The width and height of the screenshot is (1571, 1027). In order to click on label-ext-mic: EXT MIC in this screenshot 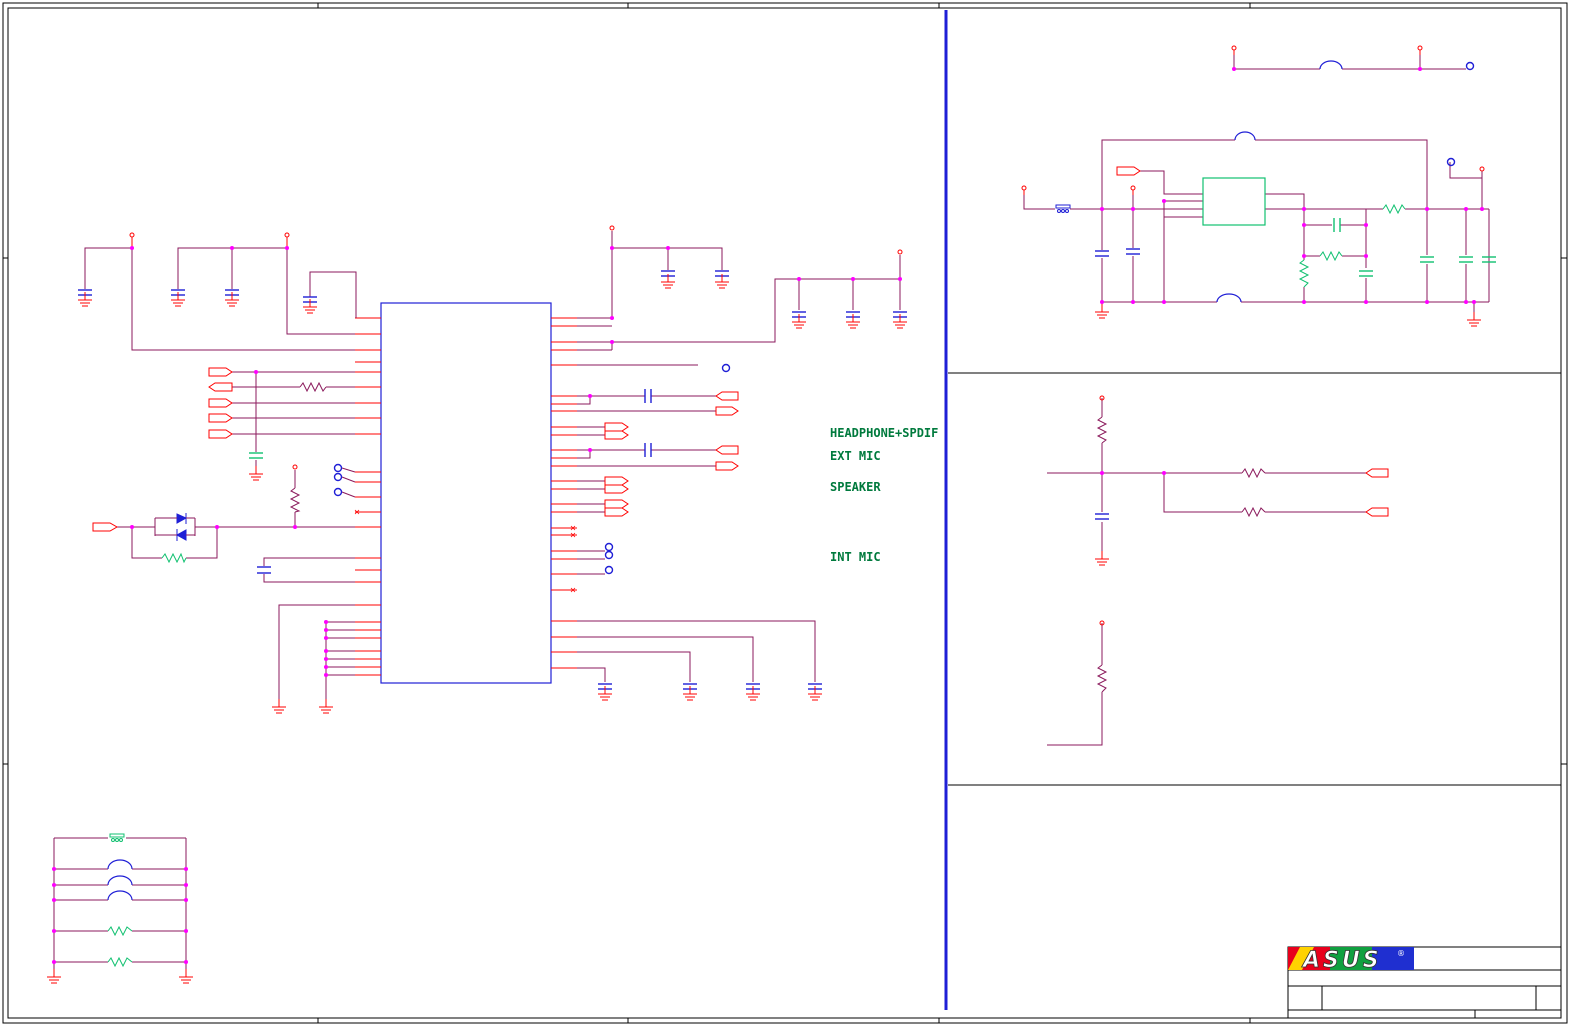, I will do `click(855, 456)`.